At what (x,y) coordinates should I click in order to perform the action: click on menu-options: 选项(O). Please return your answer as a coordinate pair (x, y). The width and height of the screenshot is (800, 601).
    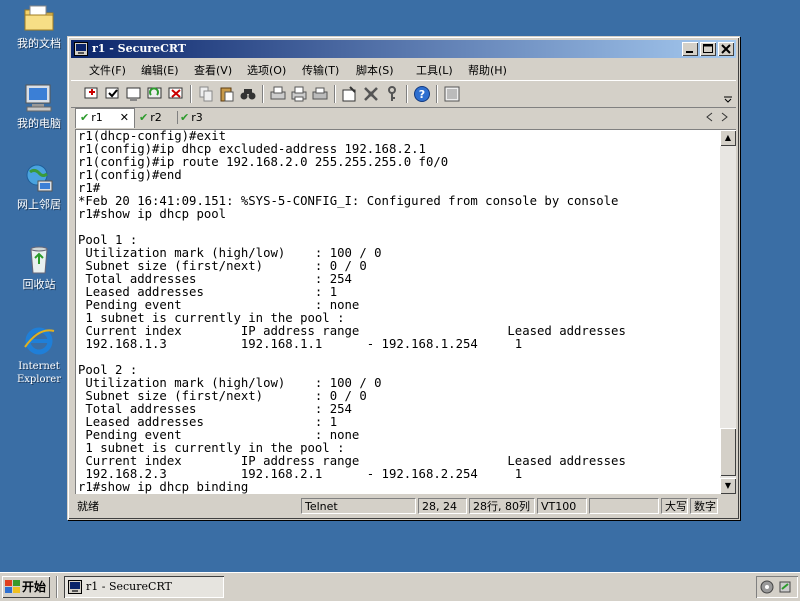
    Looking at the image, I should click on (266, 70).